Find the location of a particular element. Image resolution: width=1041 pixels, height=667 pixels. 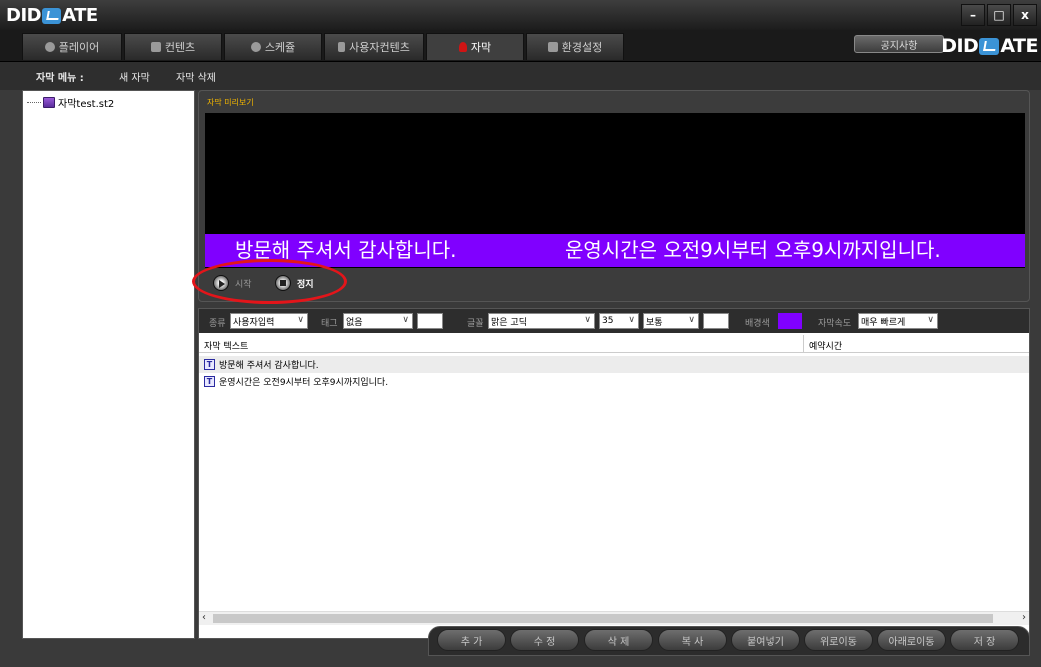

tree-item-file: 자막test.st2 is located at coordinates (70, 102).